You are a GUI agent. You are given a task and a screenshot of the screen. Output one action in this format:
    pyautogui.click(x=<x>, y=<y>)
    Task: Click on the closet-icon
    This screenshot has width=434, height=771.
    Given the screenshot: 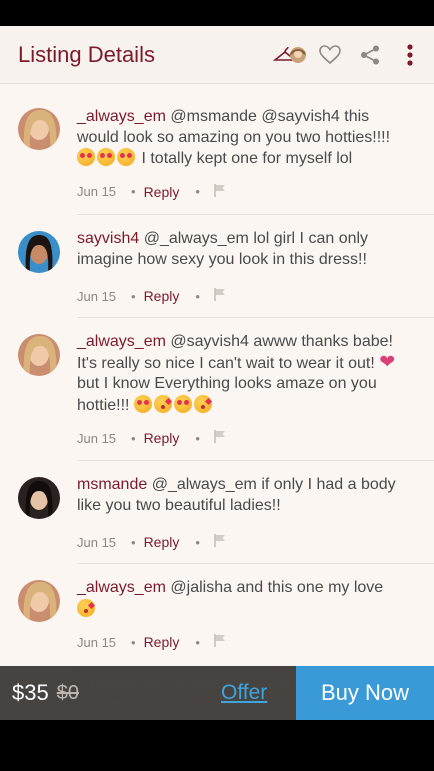 What is the action you would take?
    pyautogui.click(x=290, y=55)
    